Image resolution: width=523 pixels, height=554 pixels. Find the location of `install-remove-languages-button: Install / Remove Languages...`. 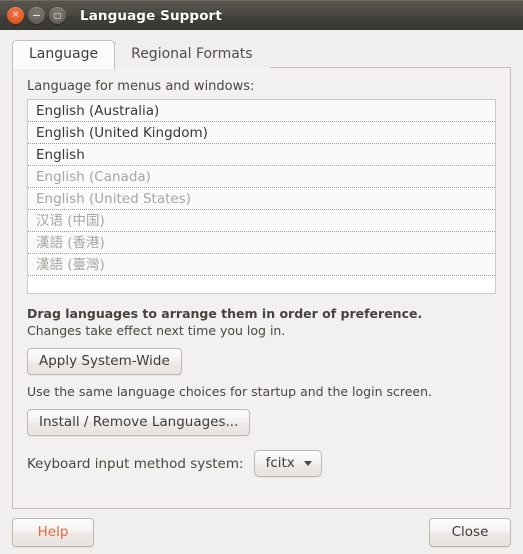

install-remove-languages-button: Install / Remove Languages... is located at coordinates (139, 422).